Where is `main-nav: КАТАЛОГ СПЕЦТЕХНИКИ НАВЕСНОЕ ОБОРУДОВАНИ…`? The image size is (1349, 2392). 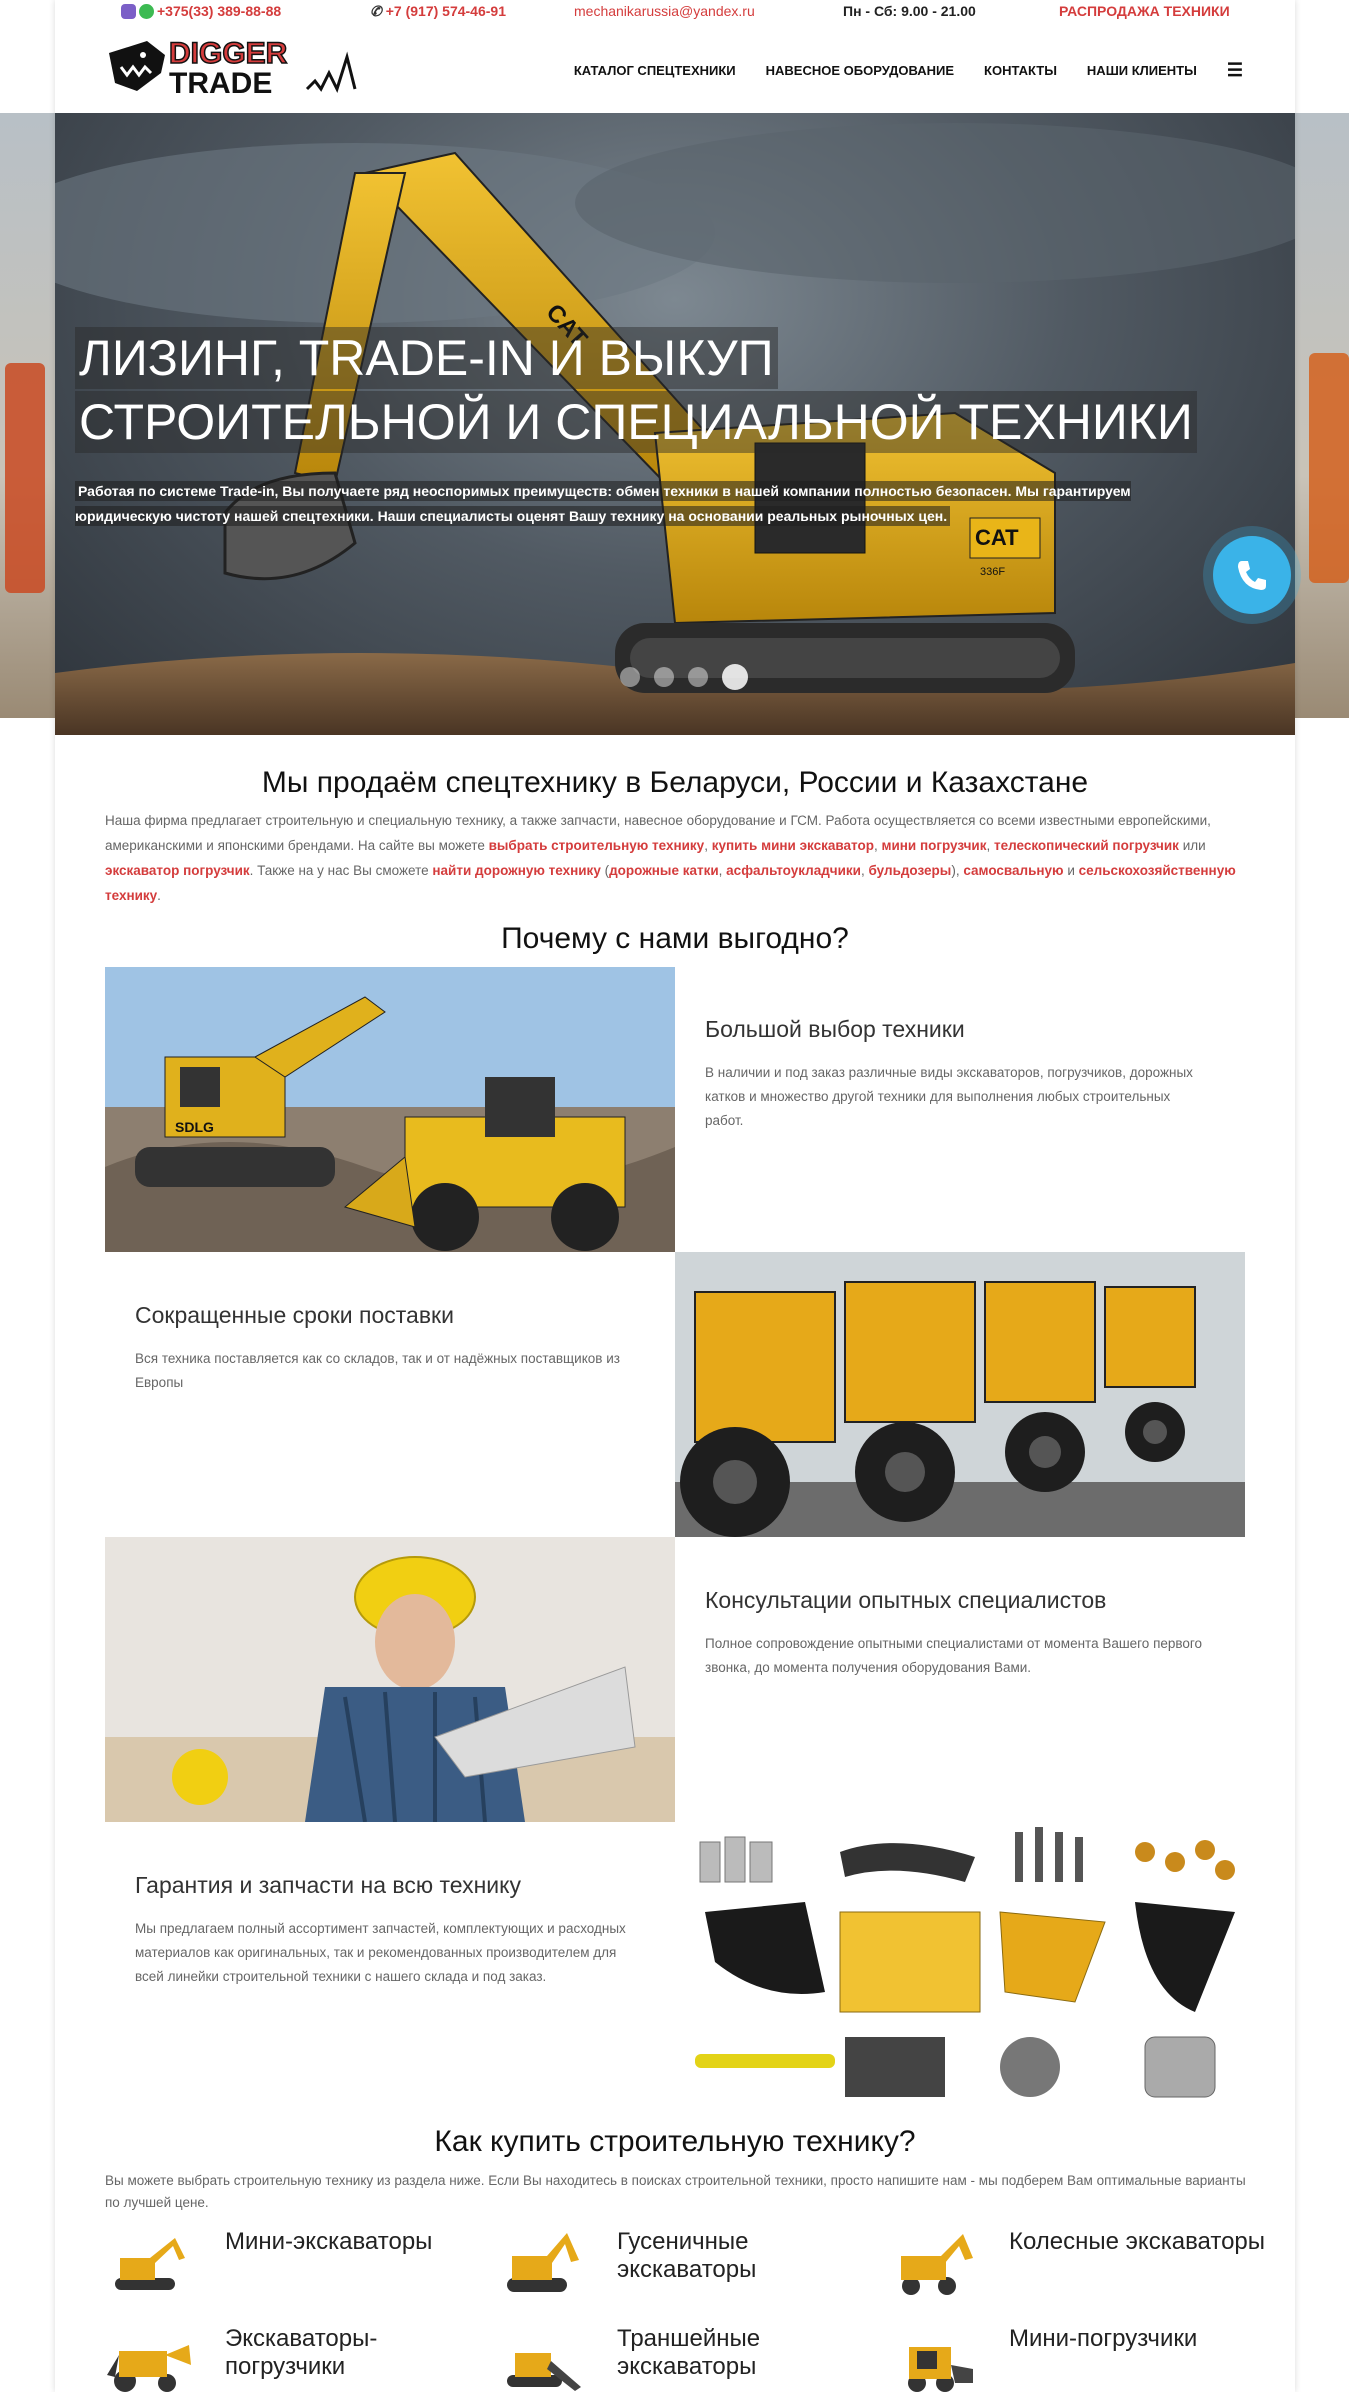 main-nav: КАТАЛОГ СПЕЦТЕХНИКИ НАВЕСНОЕ ОБОРУДОВАНИ… is located at coordinates (908, 70).